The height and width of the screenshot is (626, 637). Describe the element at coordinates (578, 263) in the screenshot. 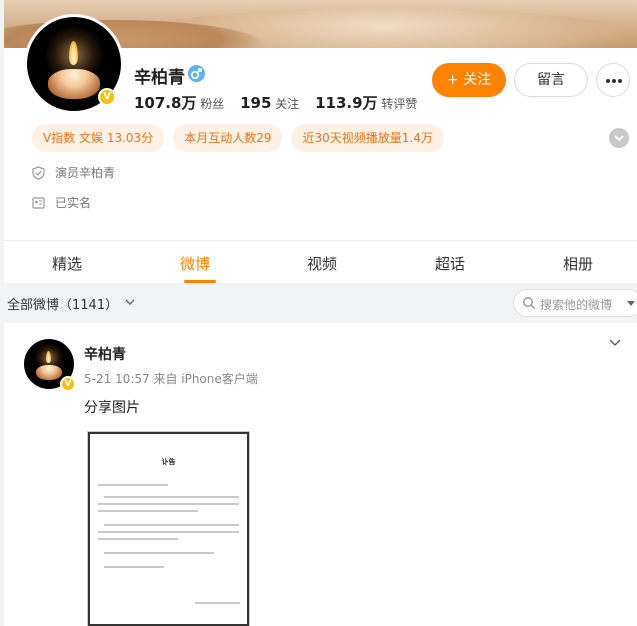

I see `tab-albums: 相册` at that location.